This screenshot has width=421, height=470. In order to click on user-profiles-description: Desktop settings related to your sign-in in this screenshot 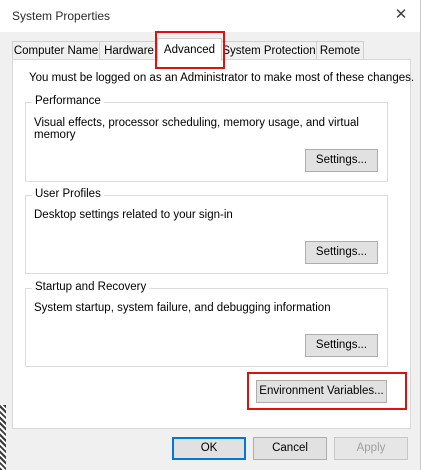, I will do `click(133, 215)`.